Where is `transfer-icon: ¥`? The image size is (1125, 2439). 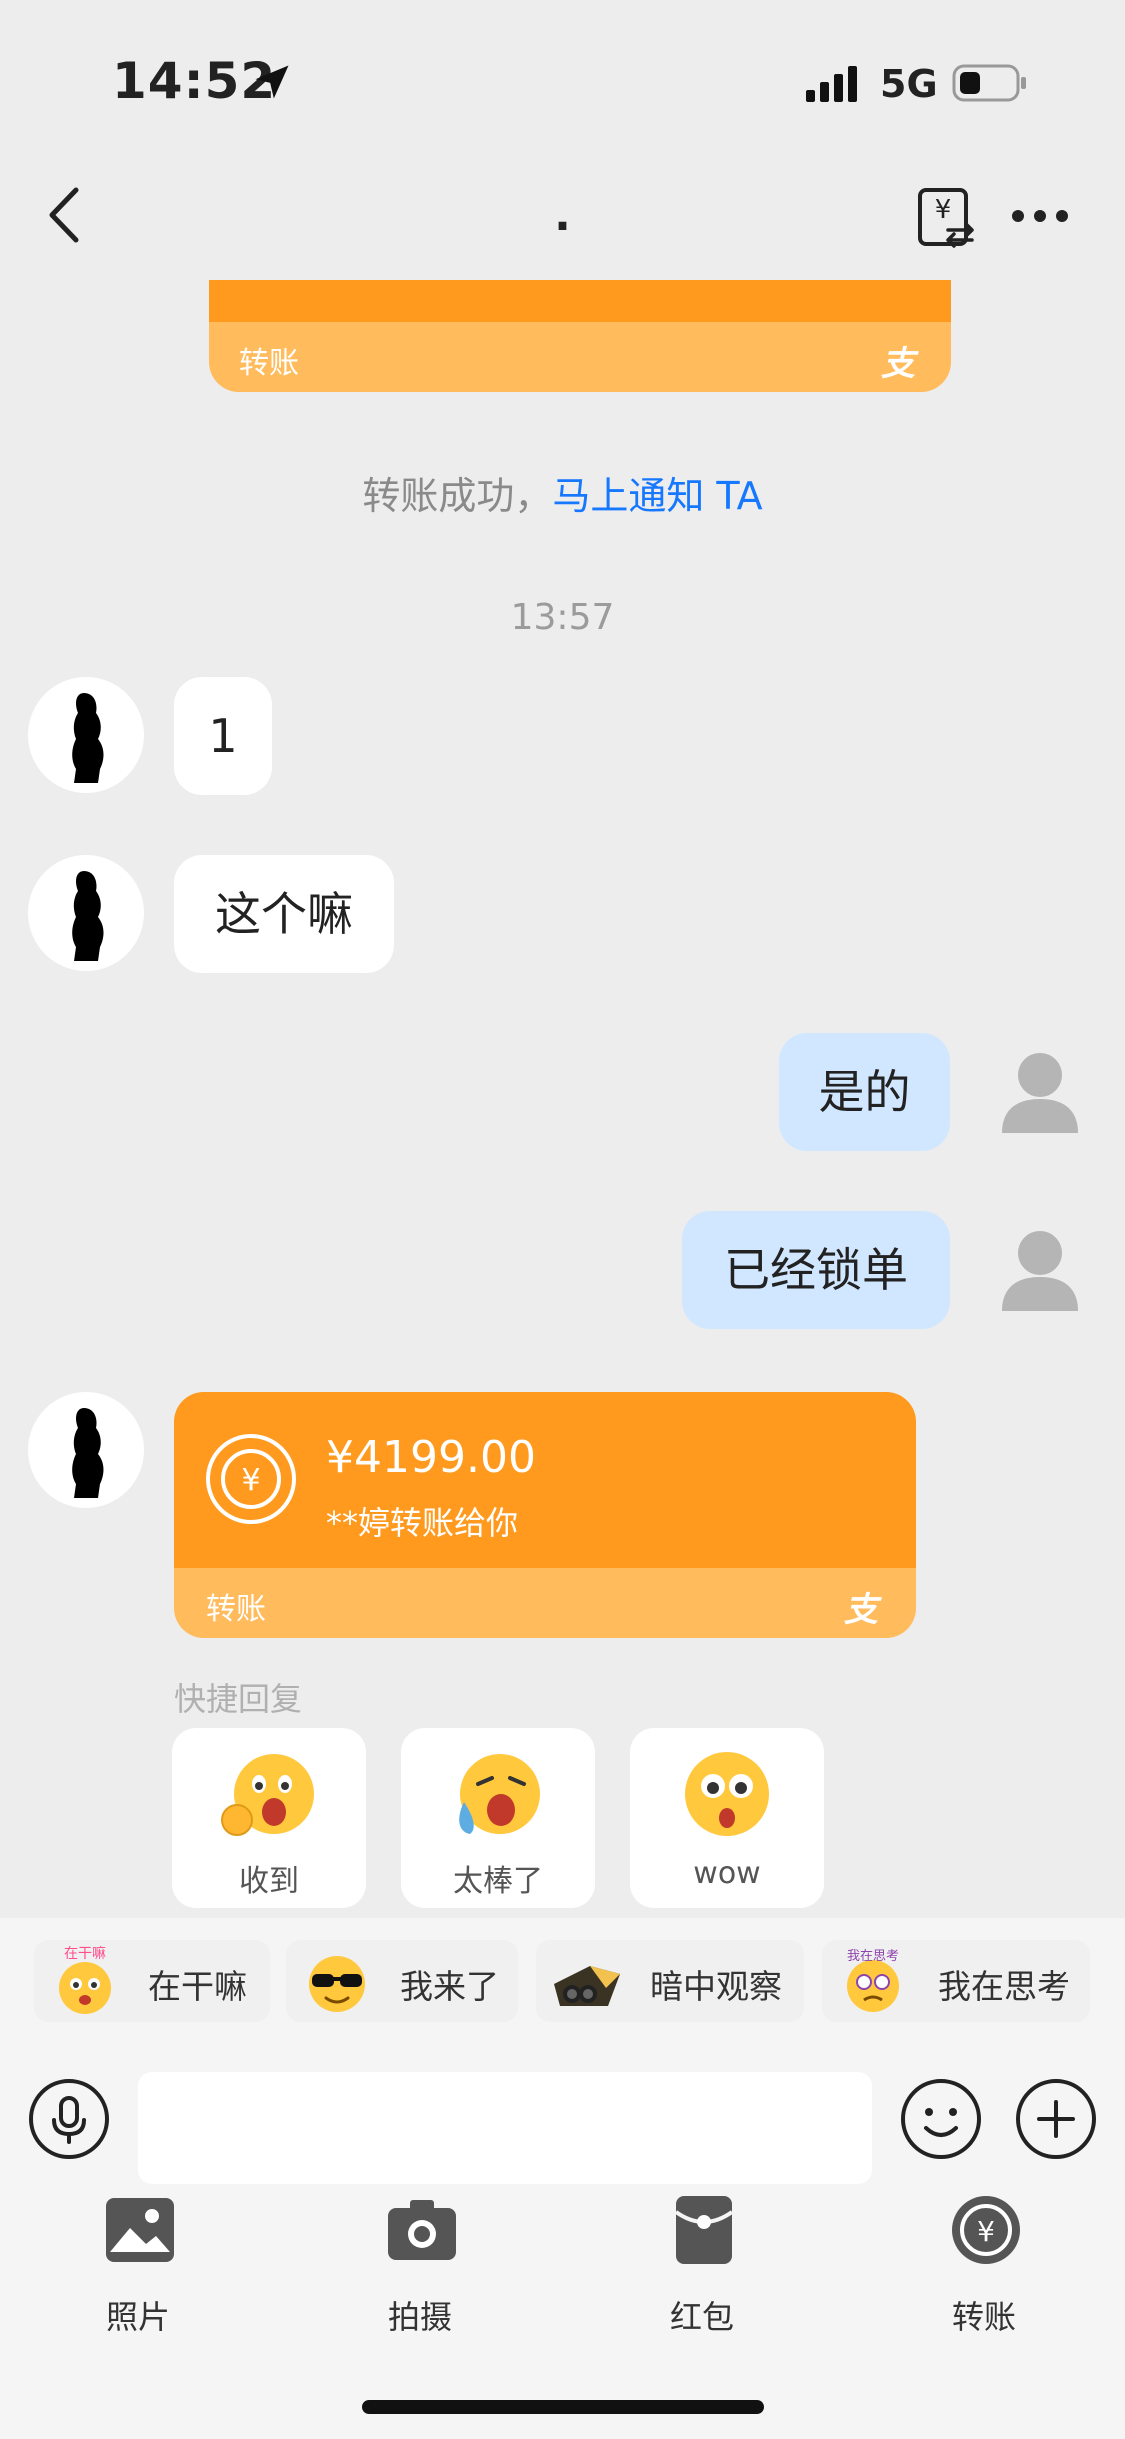 transfer-icon: ¥ is located at coordinates (986, 2230).